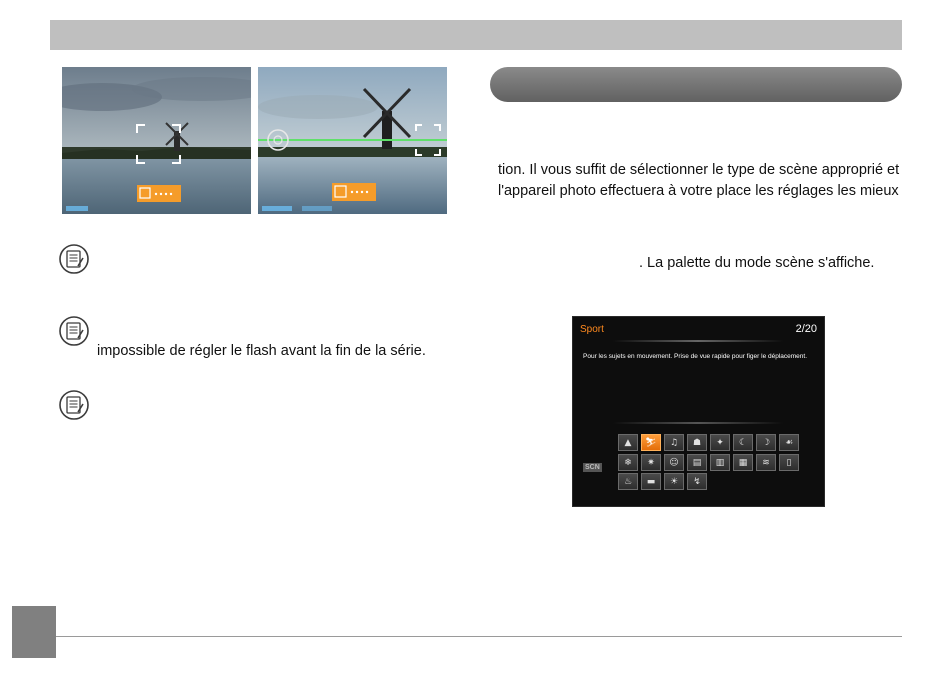 The image size is (950, 687). I want to click on glass-icon: ▥, so click(720, 462).